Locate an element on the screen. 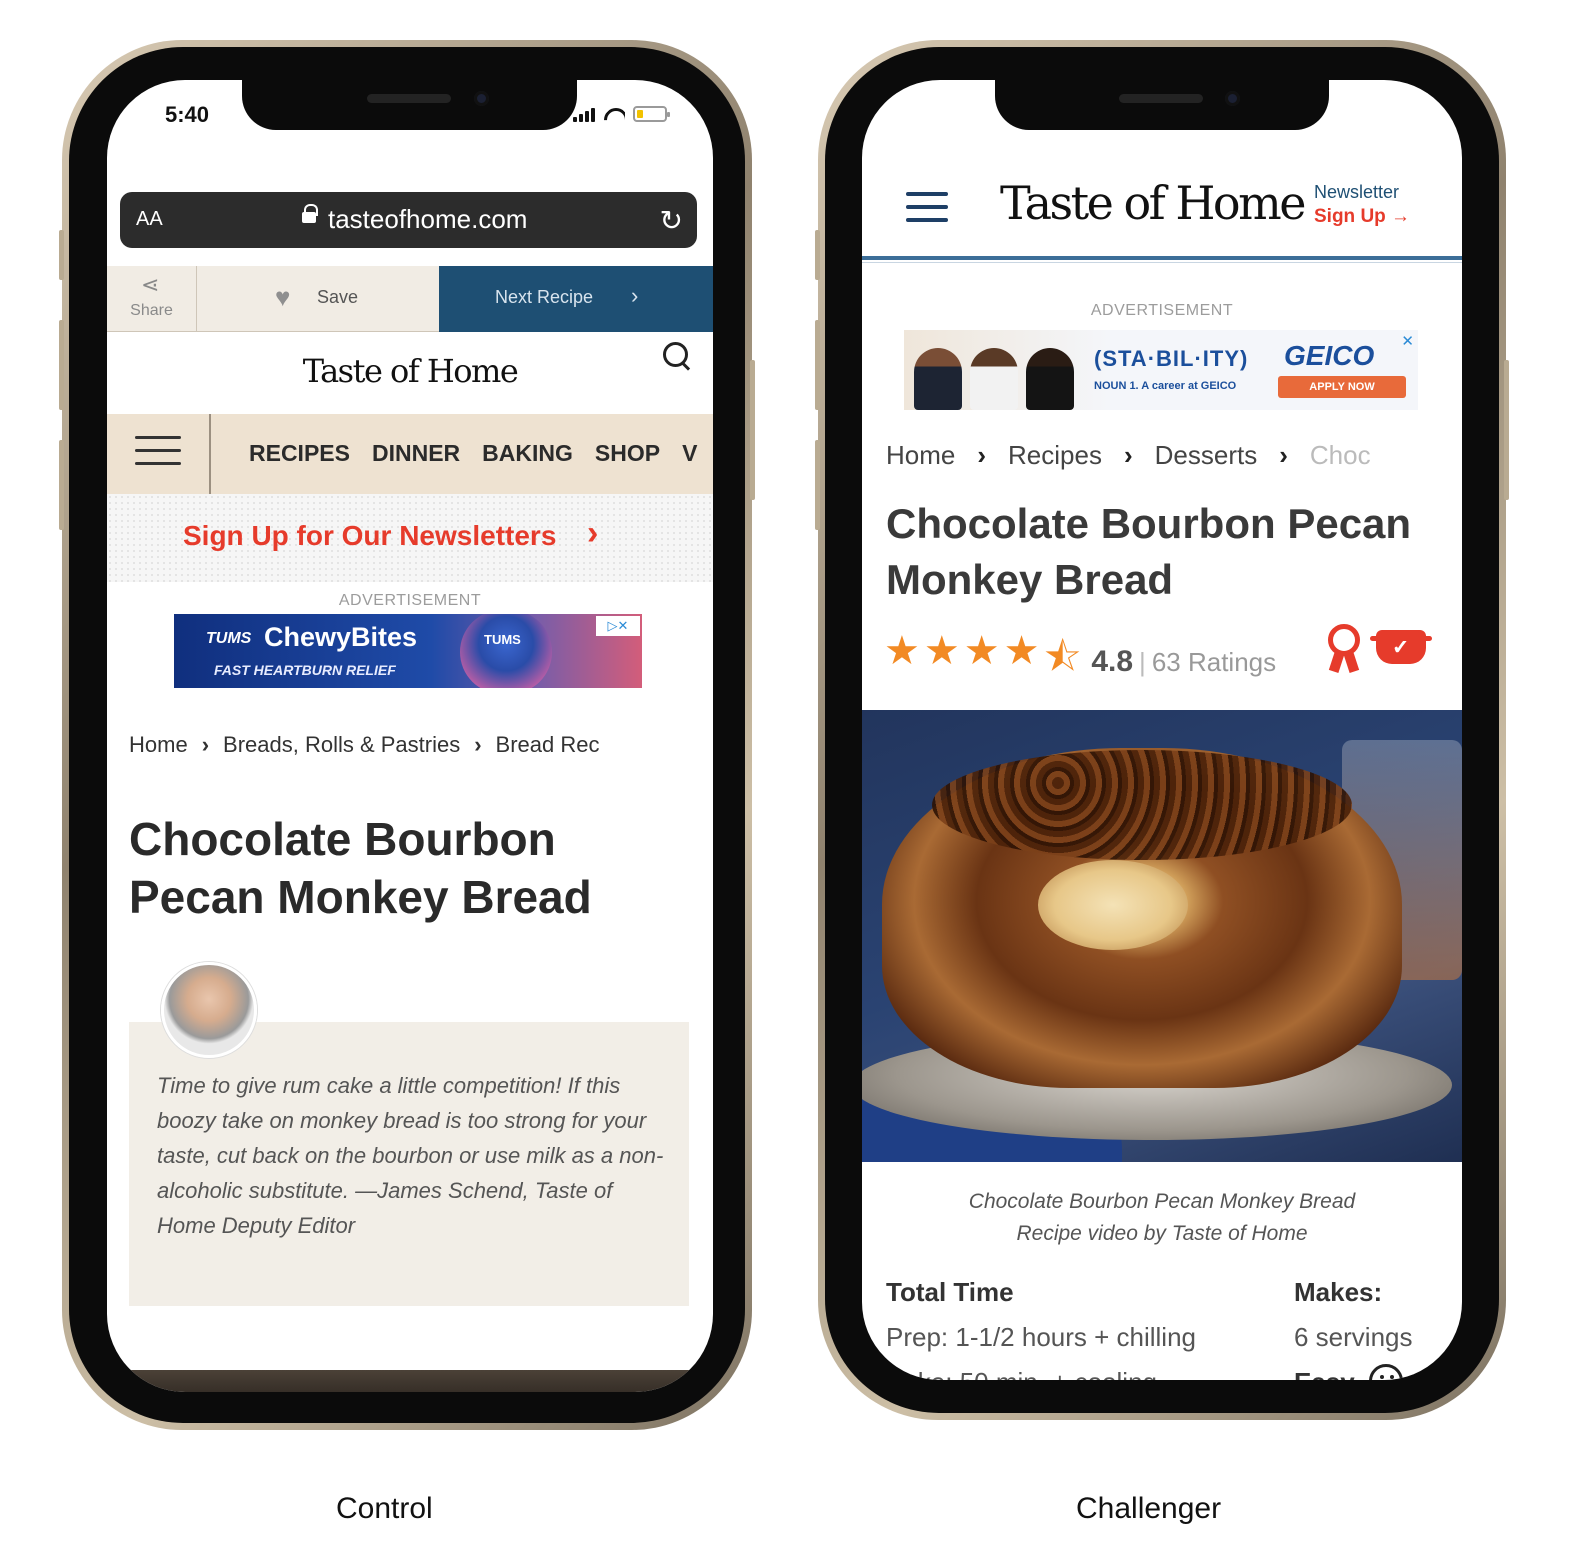 This screenshot has height=1562, width=1574. ad-label: ADVERTISEMENT is located at coordinates (1162, 310).